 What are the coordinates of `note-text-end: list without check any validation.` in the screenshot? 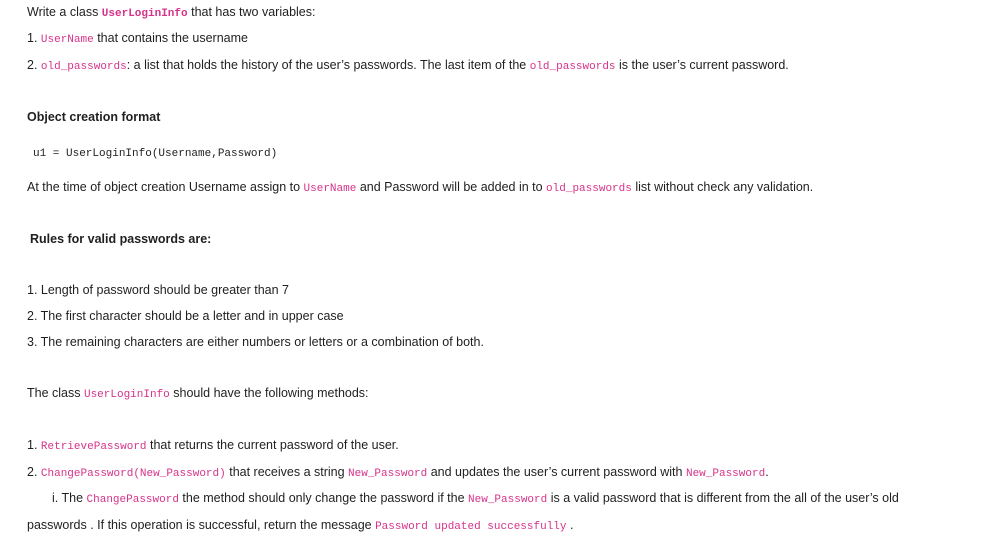 It's located at (722, 187).